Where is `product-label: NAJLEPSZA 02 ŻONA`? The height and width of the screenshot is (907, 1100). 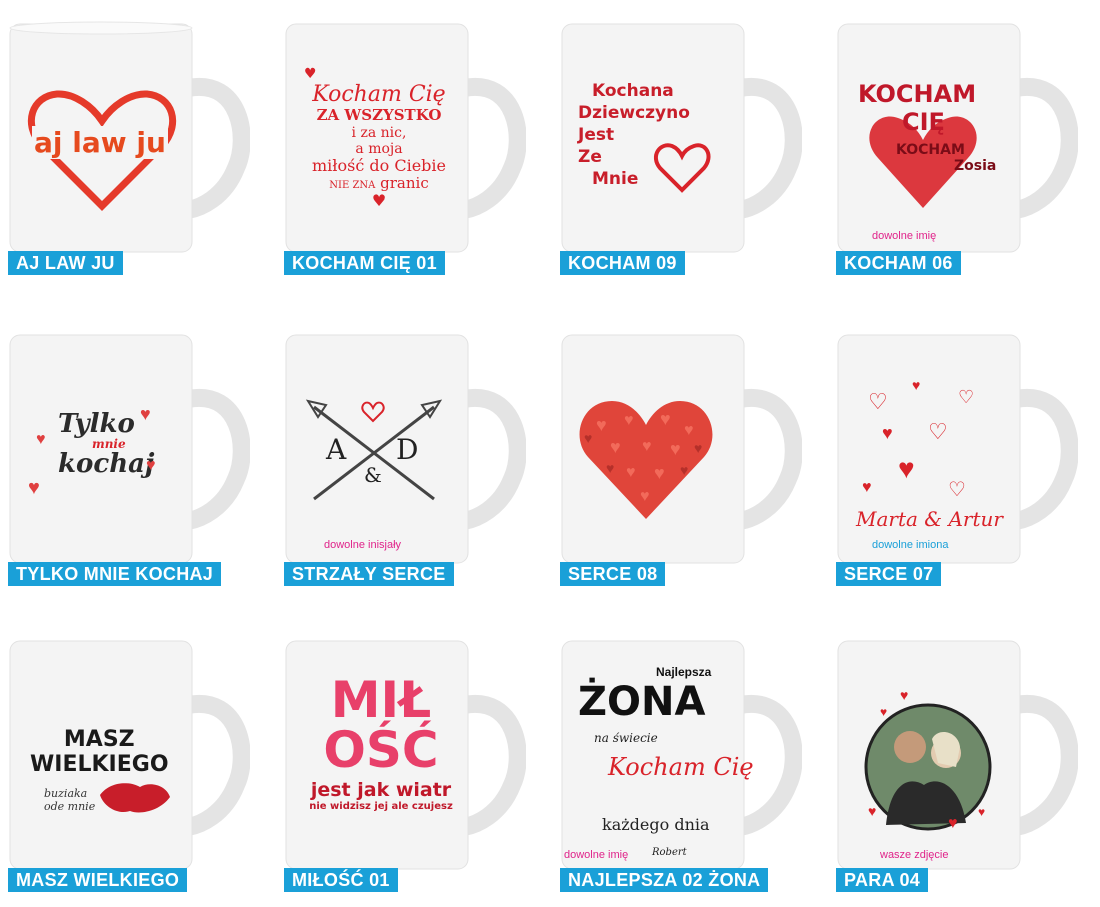
product-label: NAJLEPSZA 02 ŻONA is located at coordinates (664, 880).